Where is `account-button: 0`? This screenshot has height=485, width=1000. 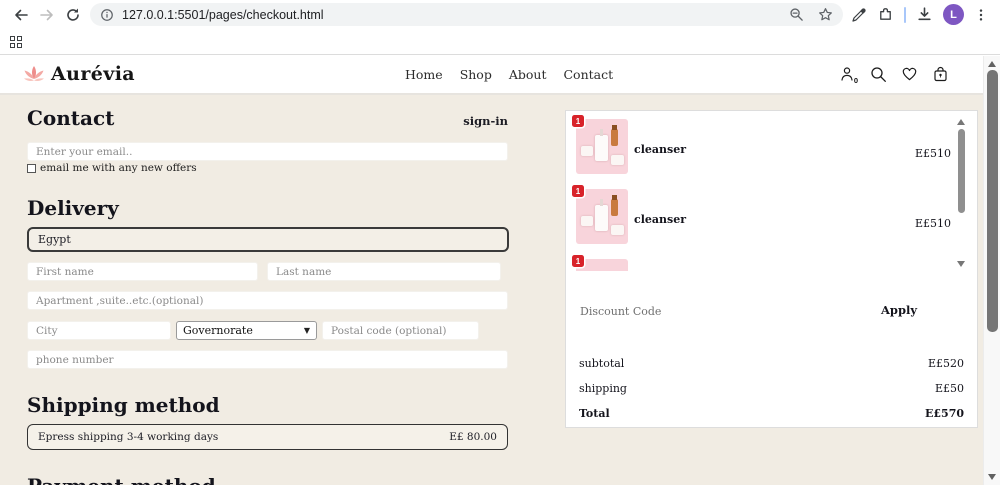
account-button: 0 is located at coordinates (848, 75).